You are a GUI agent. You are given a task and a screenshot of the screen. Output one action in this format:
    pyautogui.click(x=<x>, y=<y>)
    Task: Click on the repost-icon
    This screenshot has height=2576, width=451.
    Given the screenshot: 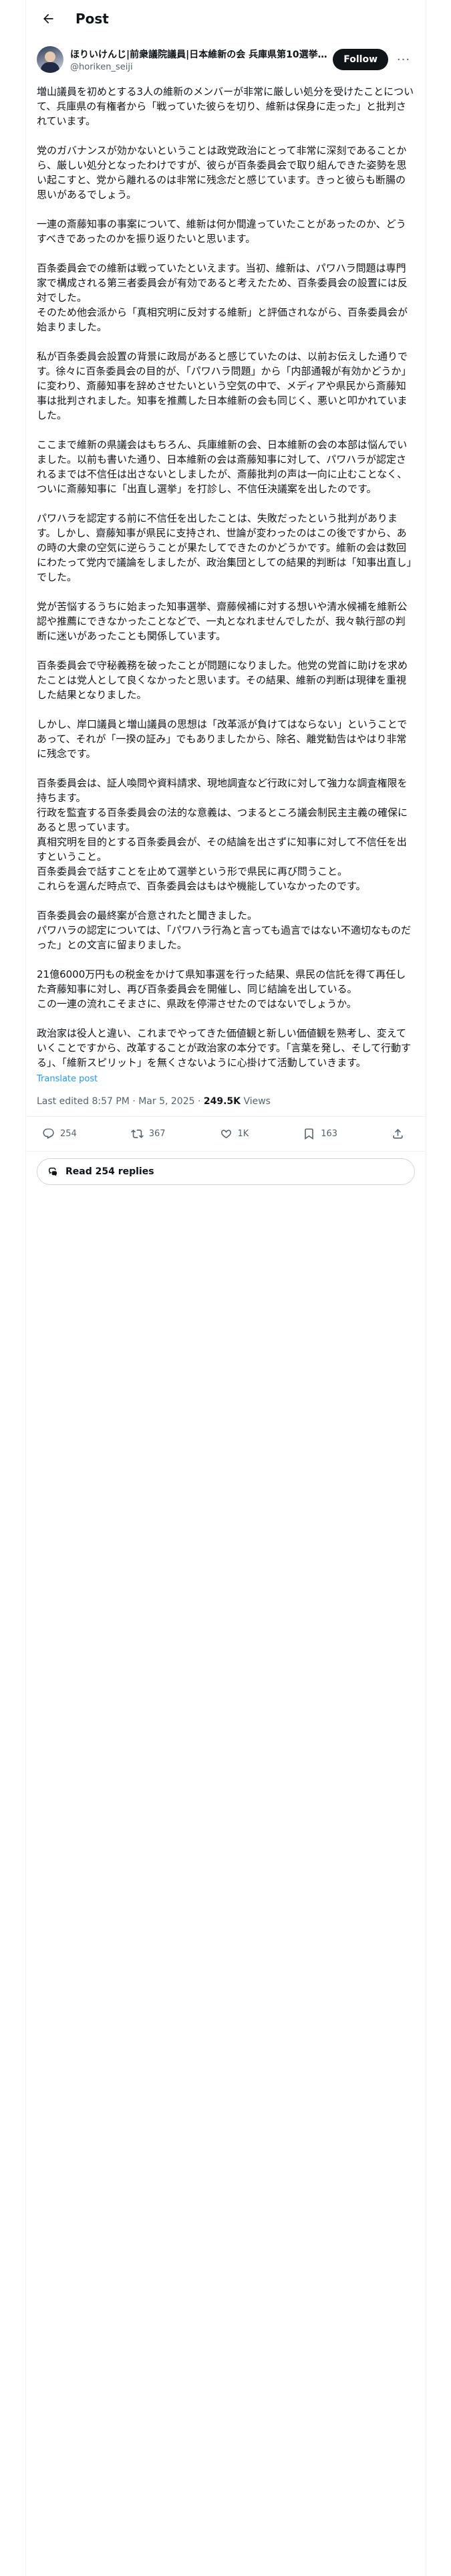 What is the action you would take?
    pyautogui.click(x=137, y=1134)
    